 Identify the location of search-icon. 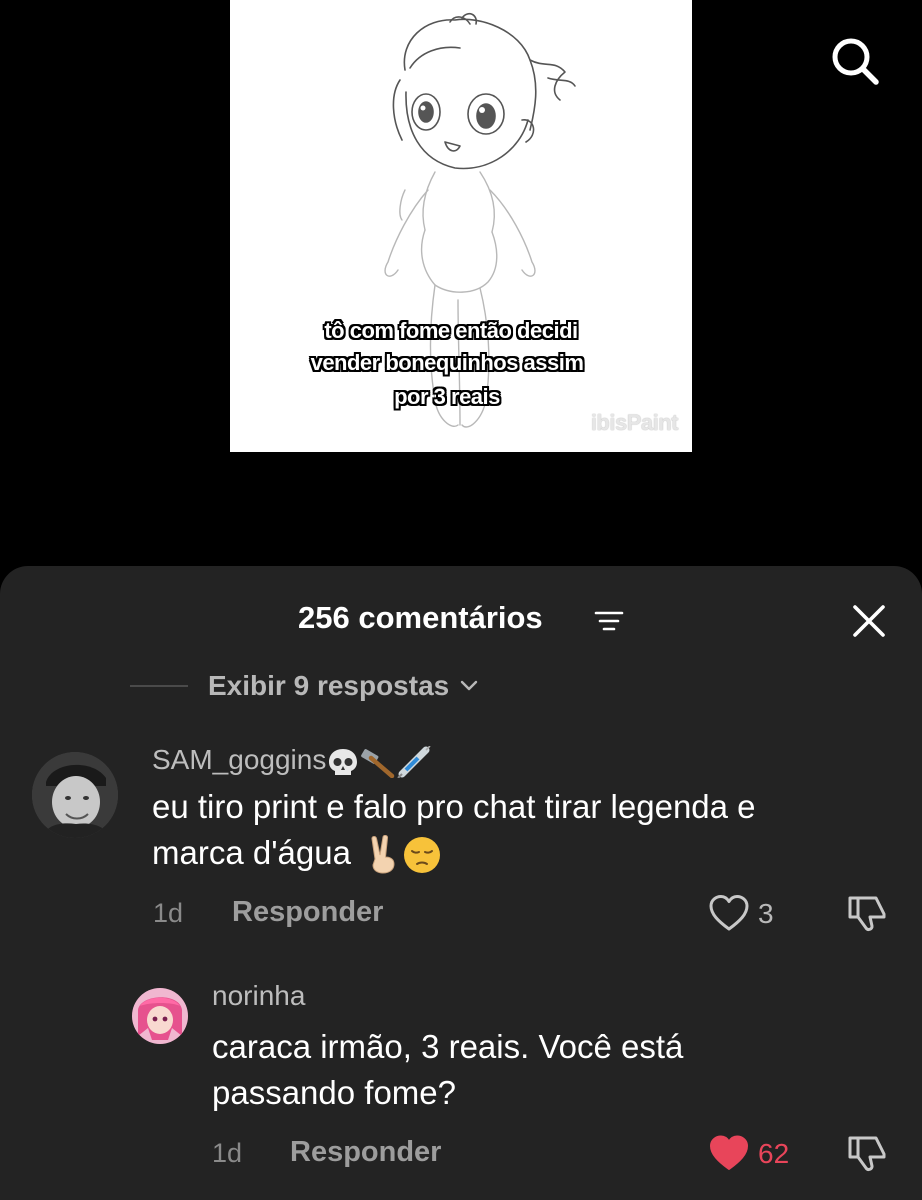
(855, 61).